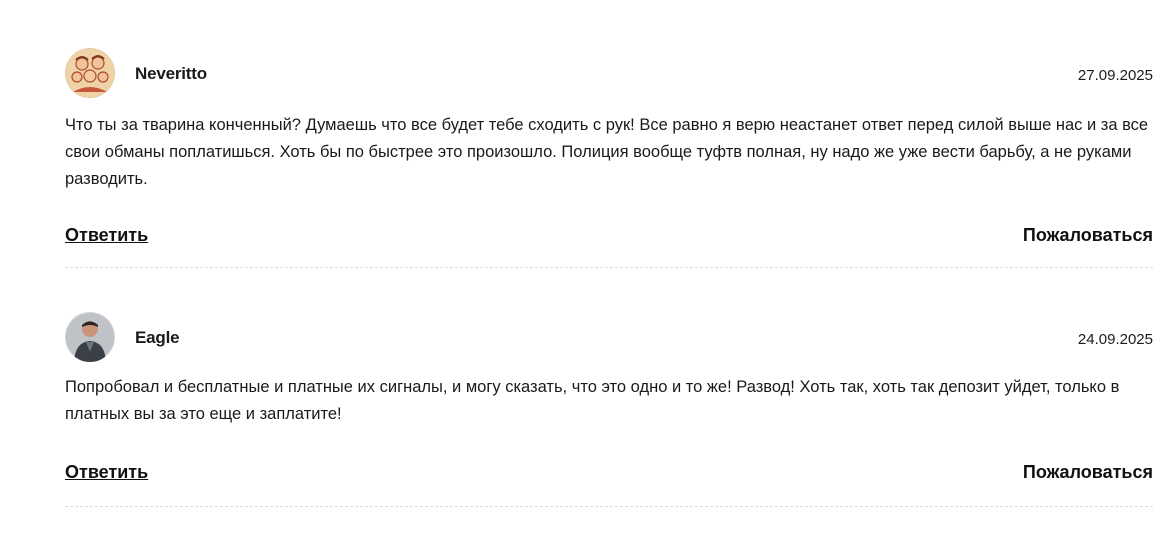 The image size is (1174, 537). What do you see at coordinates (1115, 75) in the screenshot?
I see `comment-date: 27.09.2025` at bounding box center [1115, 75].